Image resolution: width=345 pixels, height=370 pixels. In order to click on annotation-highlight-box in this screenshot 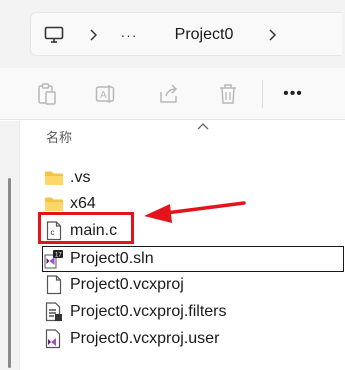, I will do `click(86, 228)`.